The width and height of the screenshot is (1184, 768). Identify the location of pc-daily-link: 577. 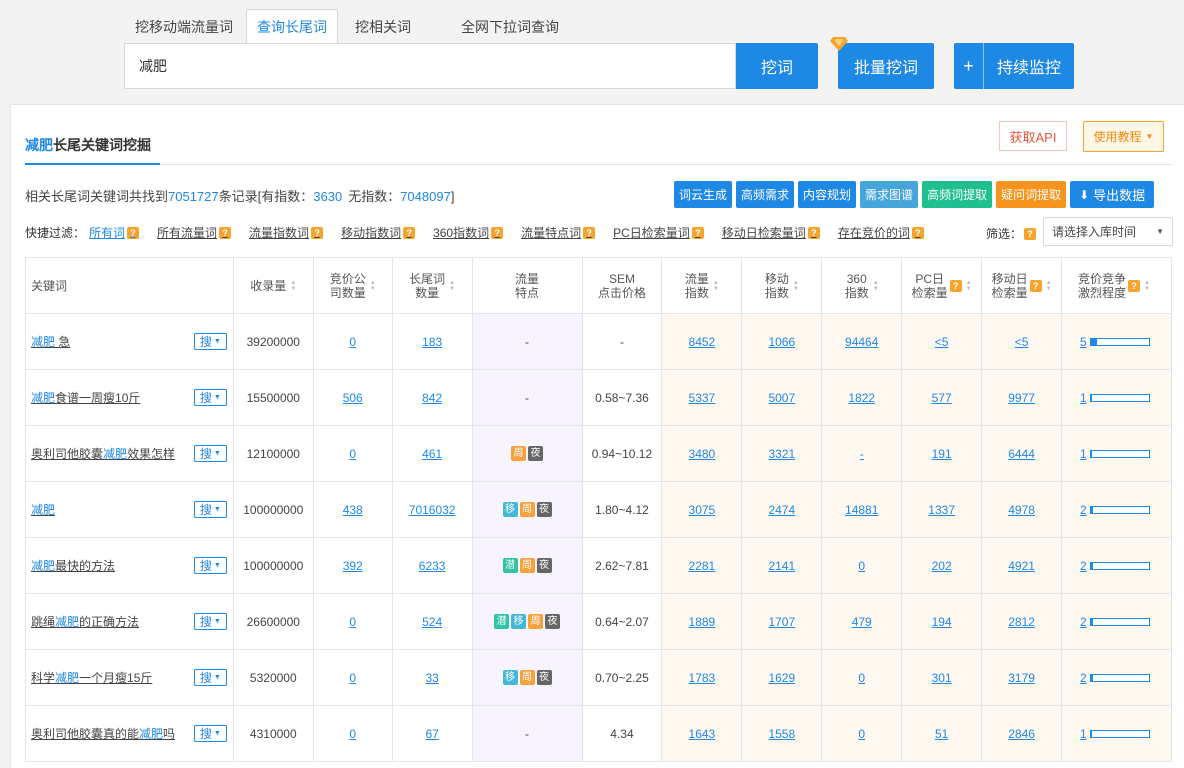
(942, 398).